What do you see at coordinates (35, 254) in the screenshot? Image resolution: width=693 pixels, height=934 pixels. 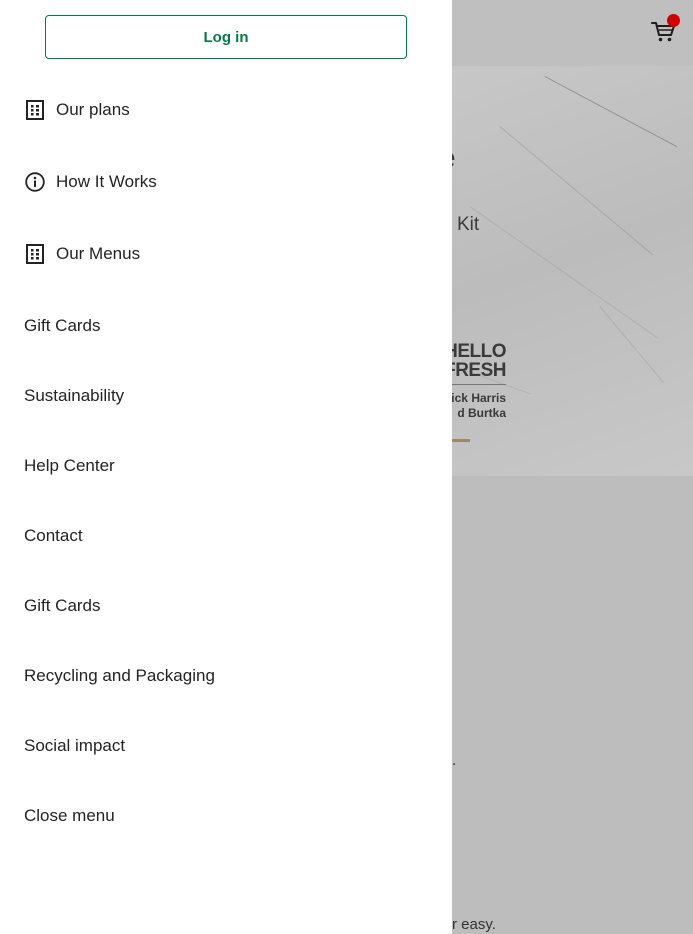 I see `menus-list-icon` at bounding box center [35, 254].